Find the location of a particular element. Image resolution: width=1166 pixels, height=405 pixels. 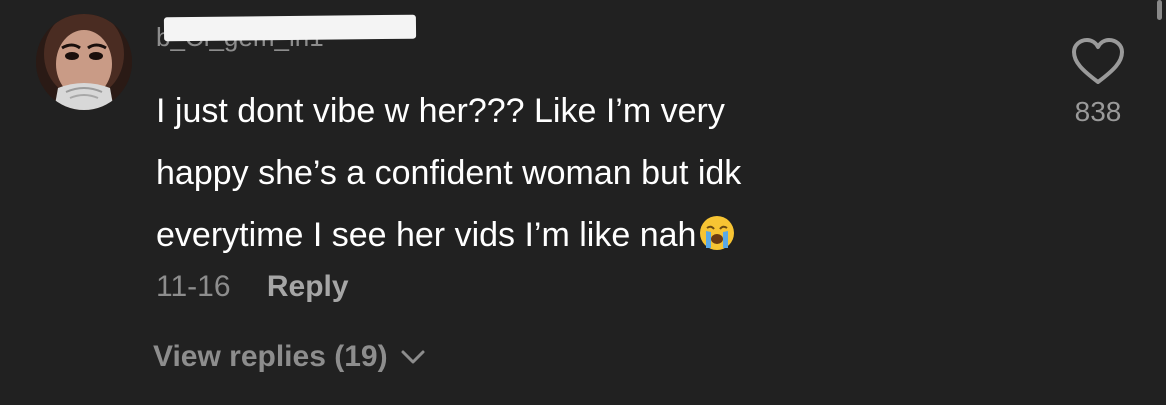

like-count: 838 is located at coordinates (1098, 111).